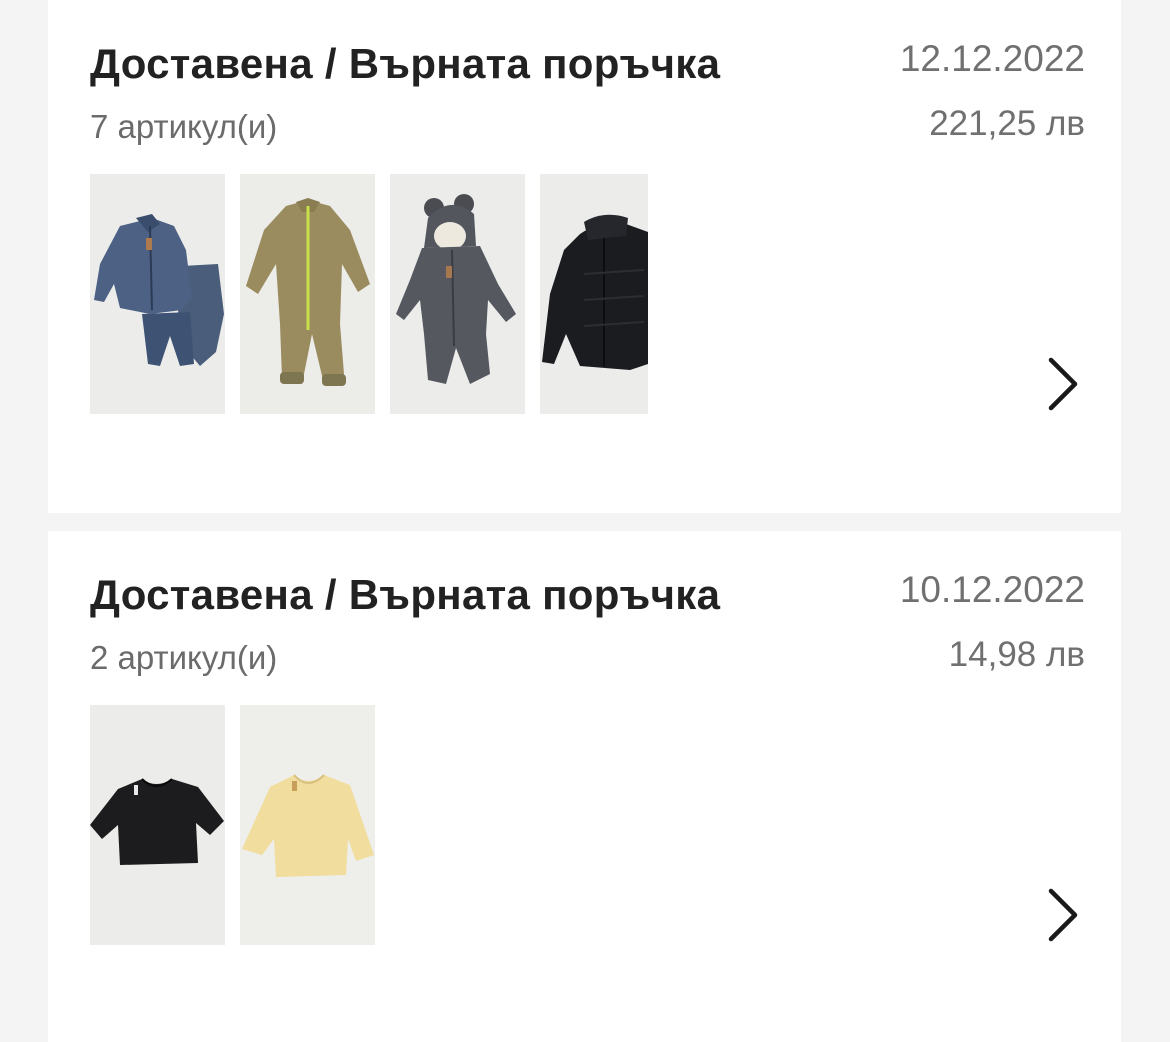 Image resolution: width=1170 pixels, height=1042 pixels. I want to click on order-items-count: 7 артикул(и), so click(184, 126).